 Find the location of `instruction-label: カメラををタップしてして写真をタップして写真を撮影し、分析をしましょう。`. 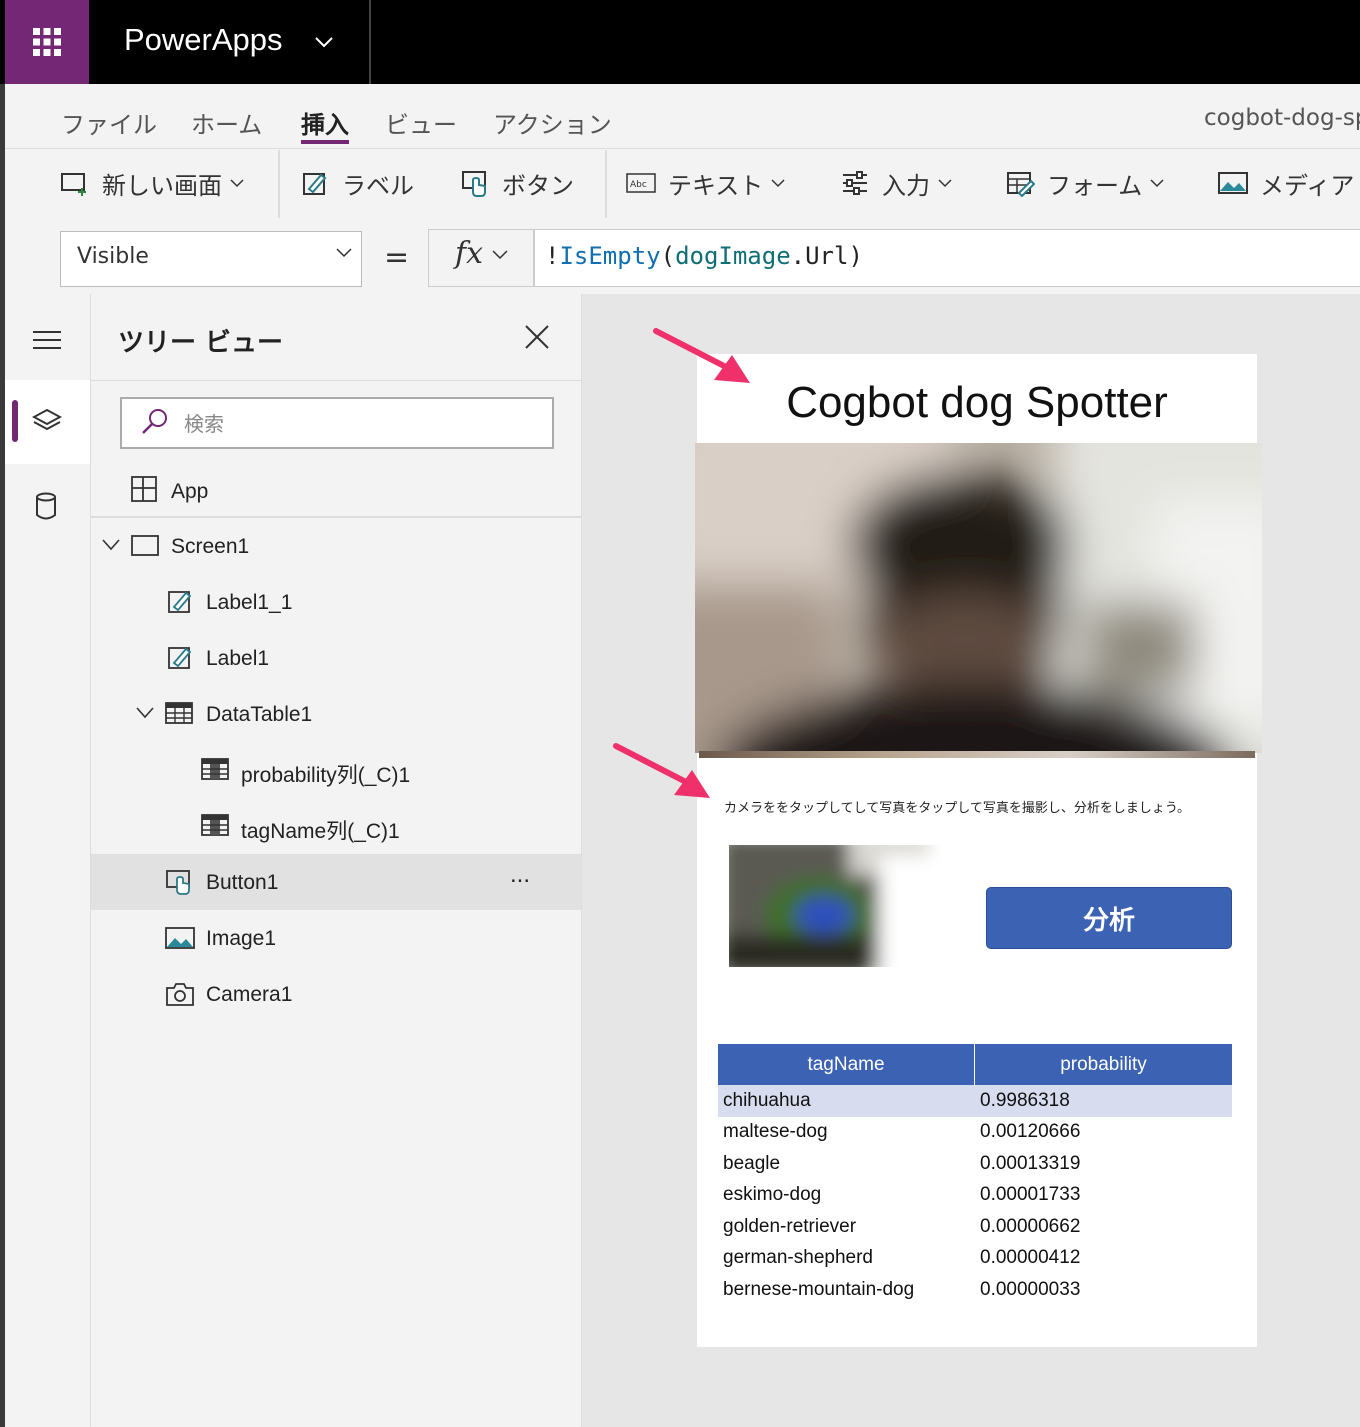

instruction-label: カメラををタップしてして写真をタップして写真を撮影し、分析をしましょう。 is located at coordinates (957, 806).